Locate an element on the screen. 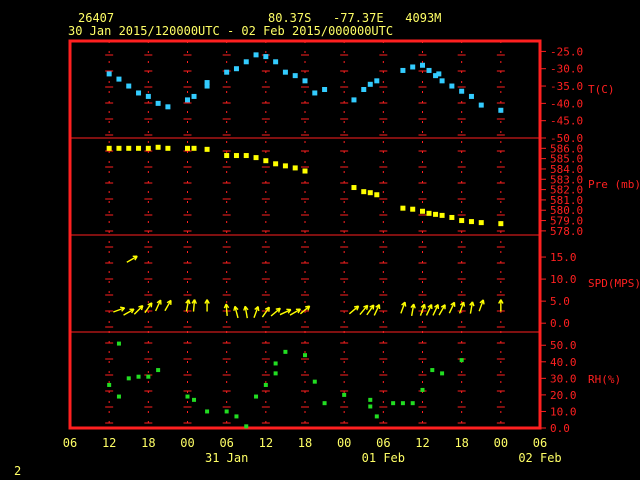  temp-tick-label: -25.0 is located at coordinates (566, 51).